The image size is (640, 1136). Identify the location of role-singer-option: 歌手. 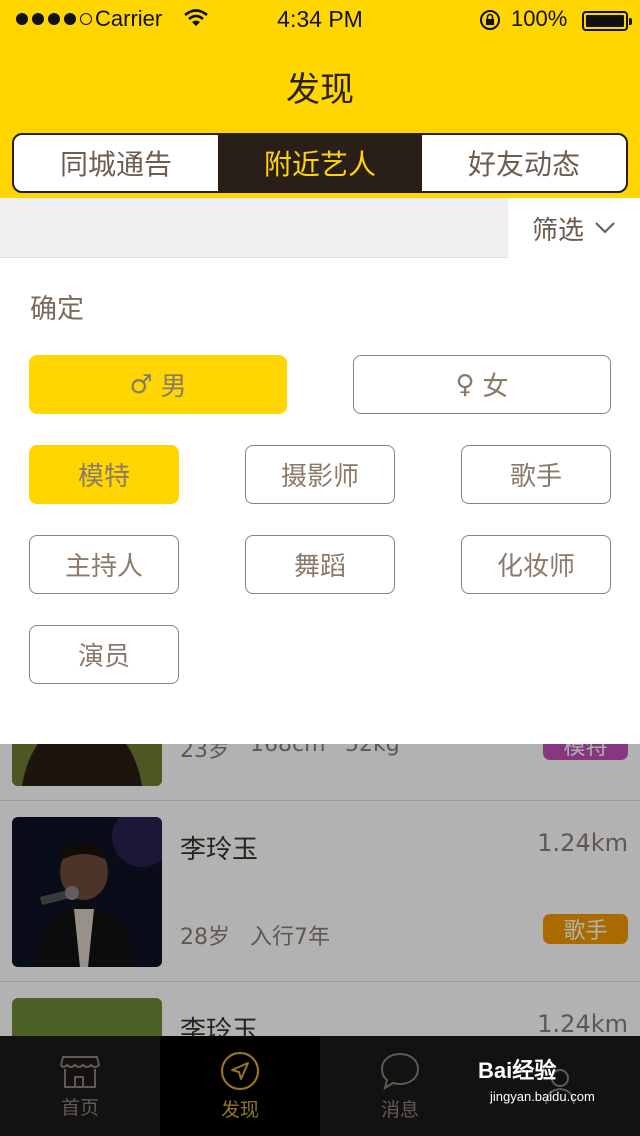
(536, 474).